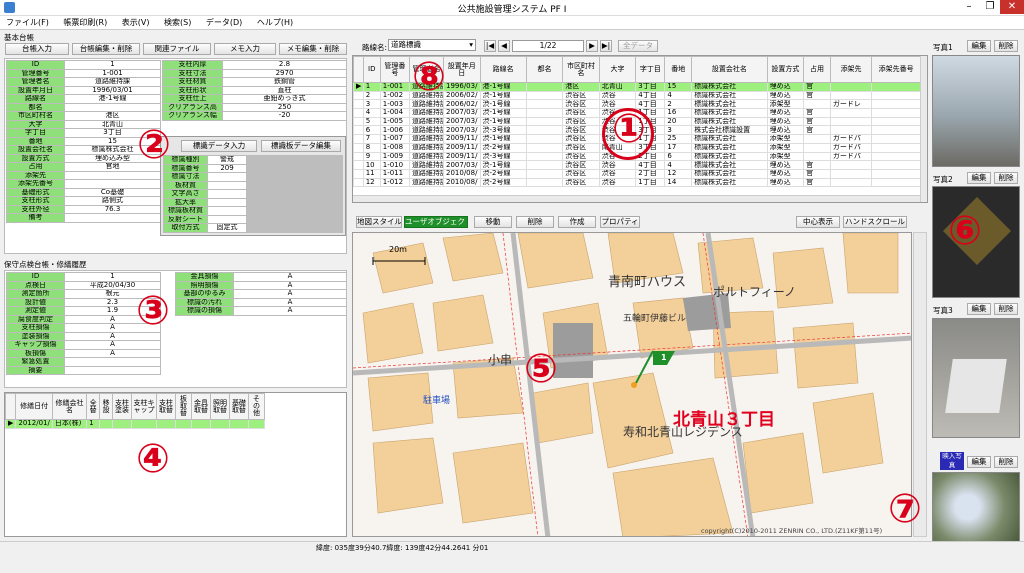 The height and width of the screenshot is (573, 1024). I want to click on history-column-header: 支柱取替, so click(166, 406).